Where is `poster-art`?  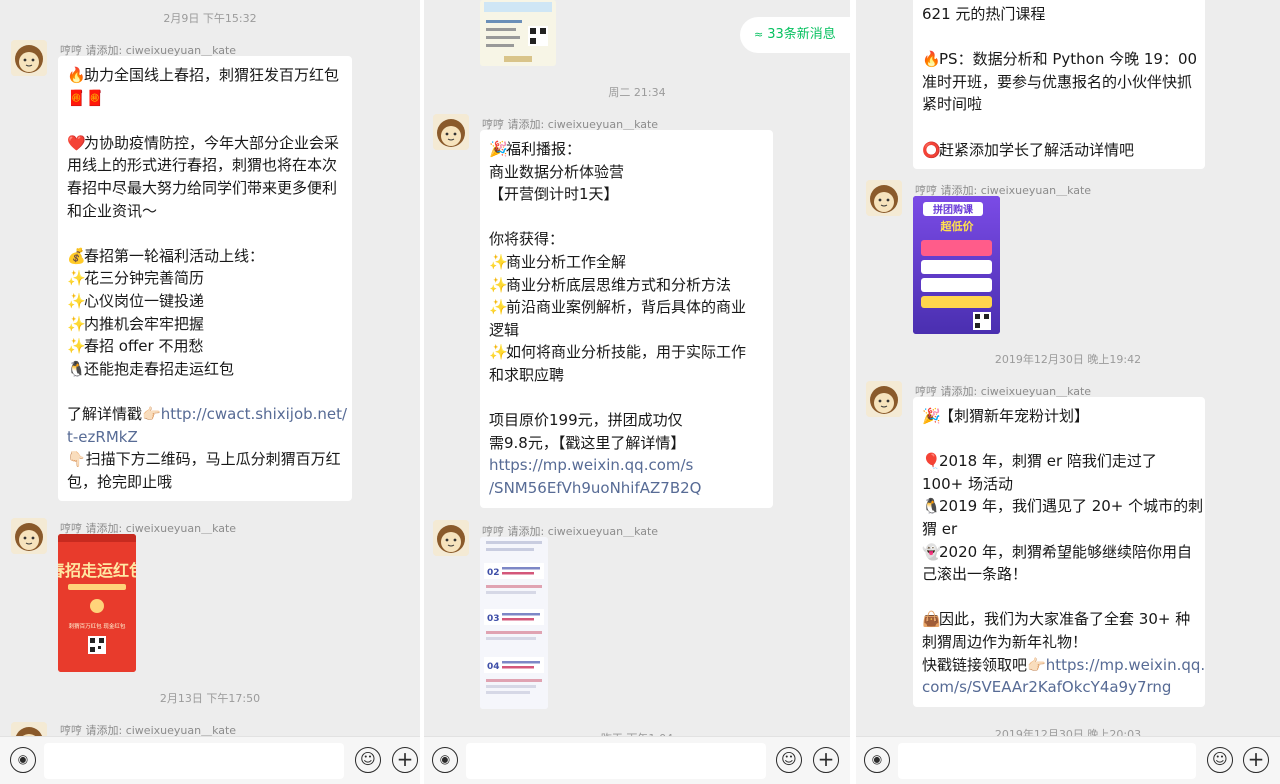
poster-art is located at coordinates (518, 33).